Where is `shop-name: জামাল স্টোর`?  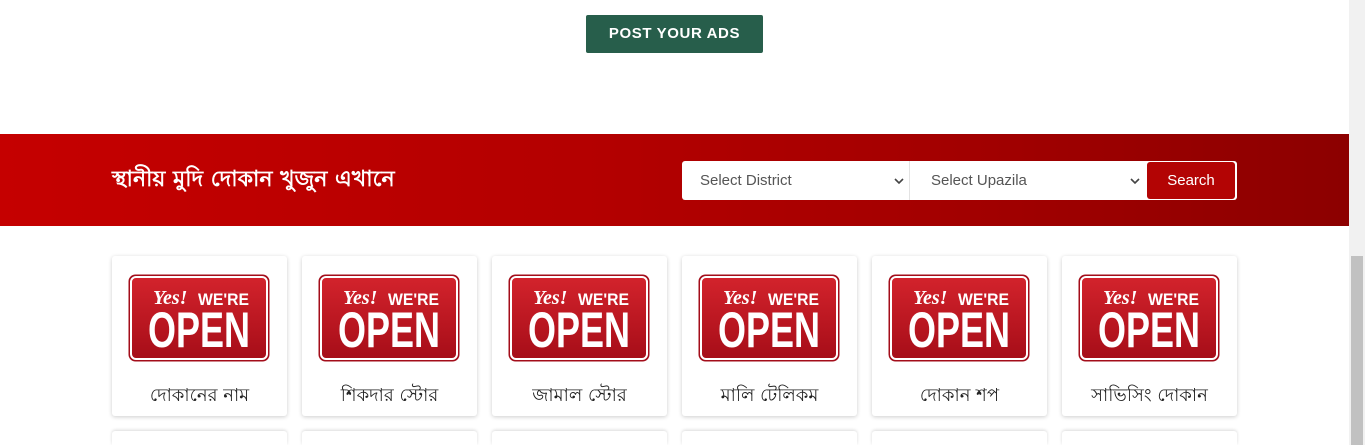 shop-name: জামাল স্টোর is located at coordinates (579, 396).